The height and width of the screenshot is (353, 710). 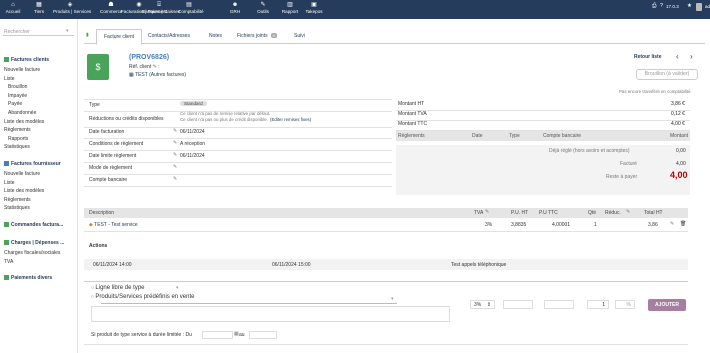 What do you see at coordinates (217, 335) in the screenshot?
I see `service-start-date-input` at bounding box center [217, 335].